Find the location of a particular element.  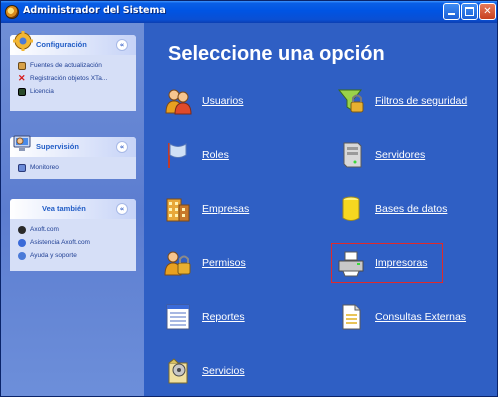

option-label: Servicios is located at coordinates (223, 371).